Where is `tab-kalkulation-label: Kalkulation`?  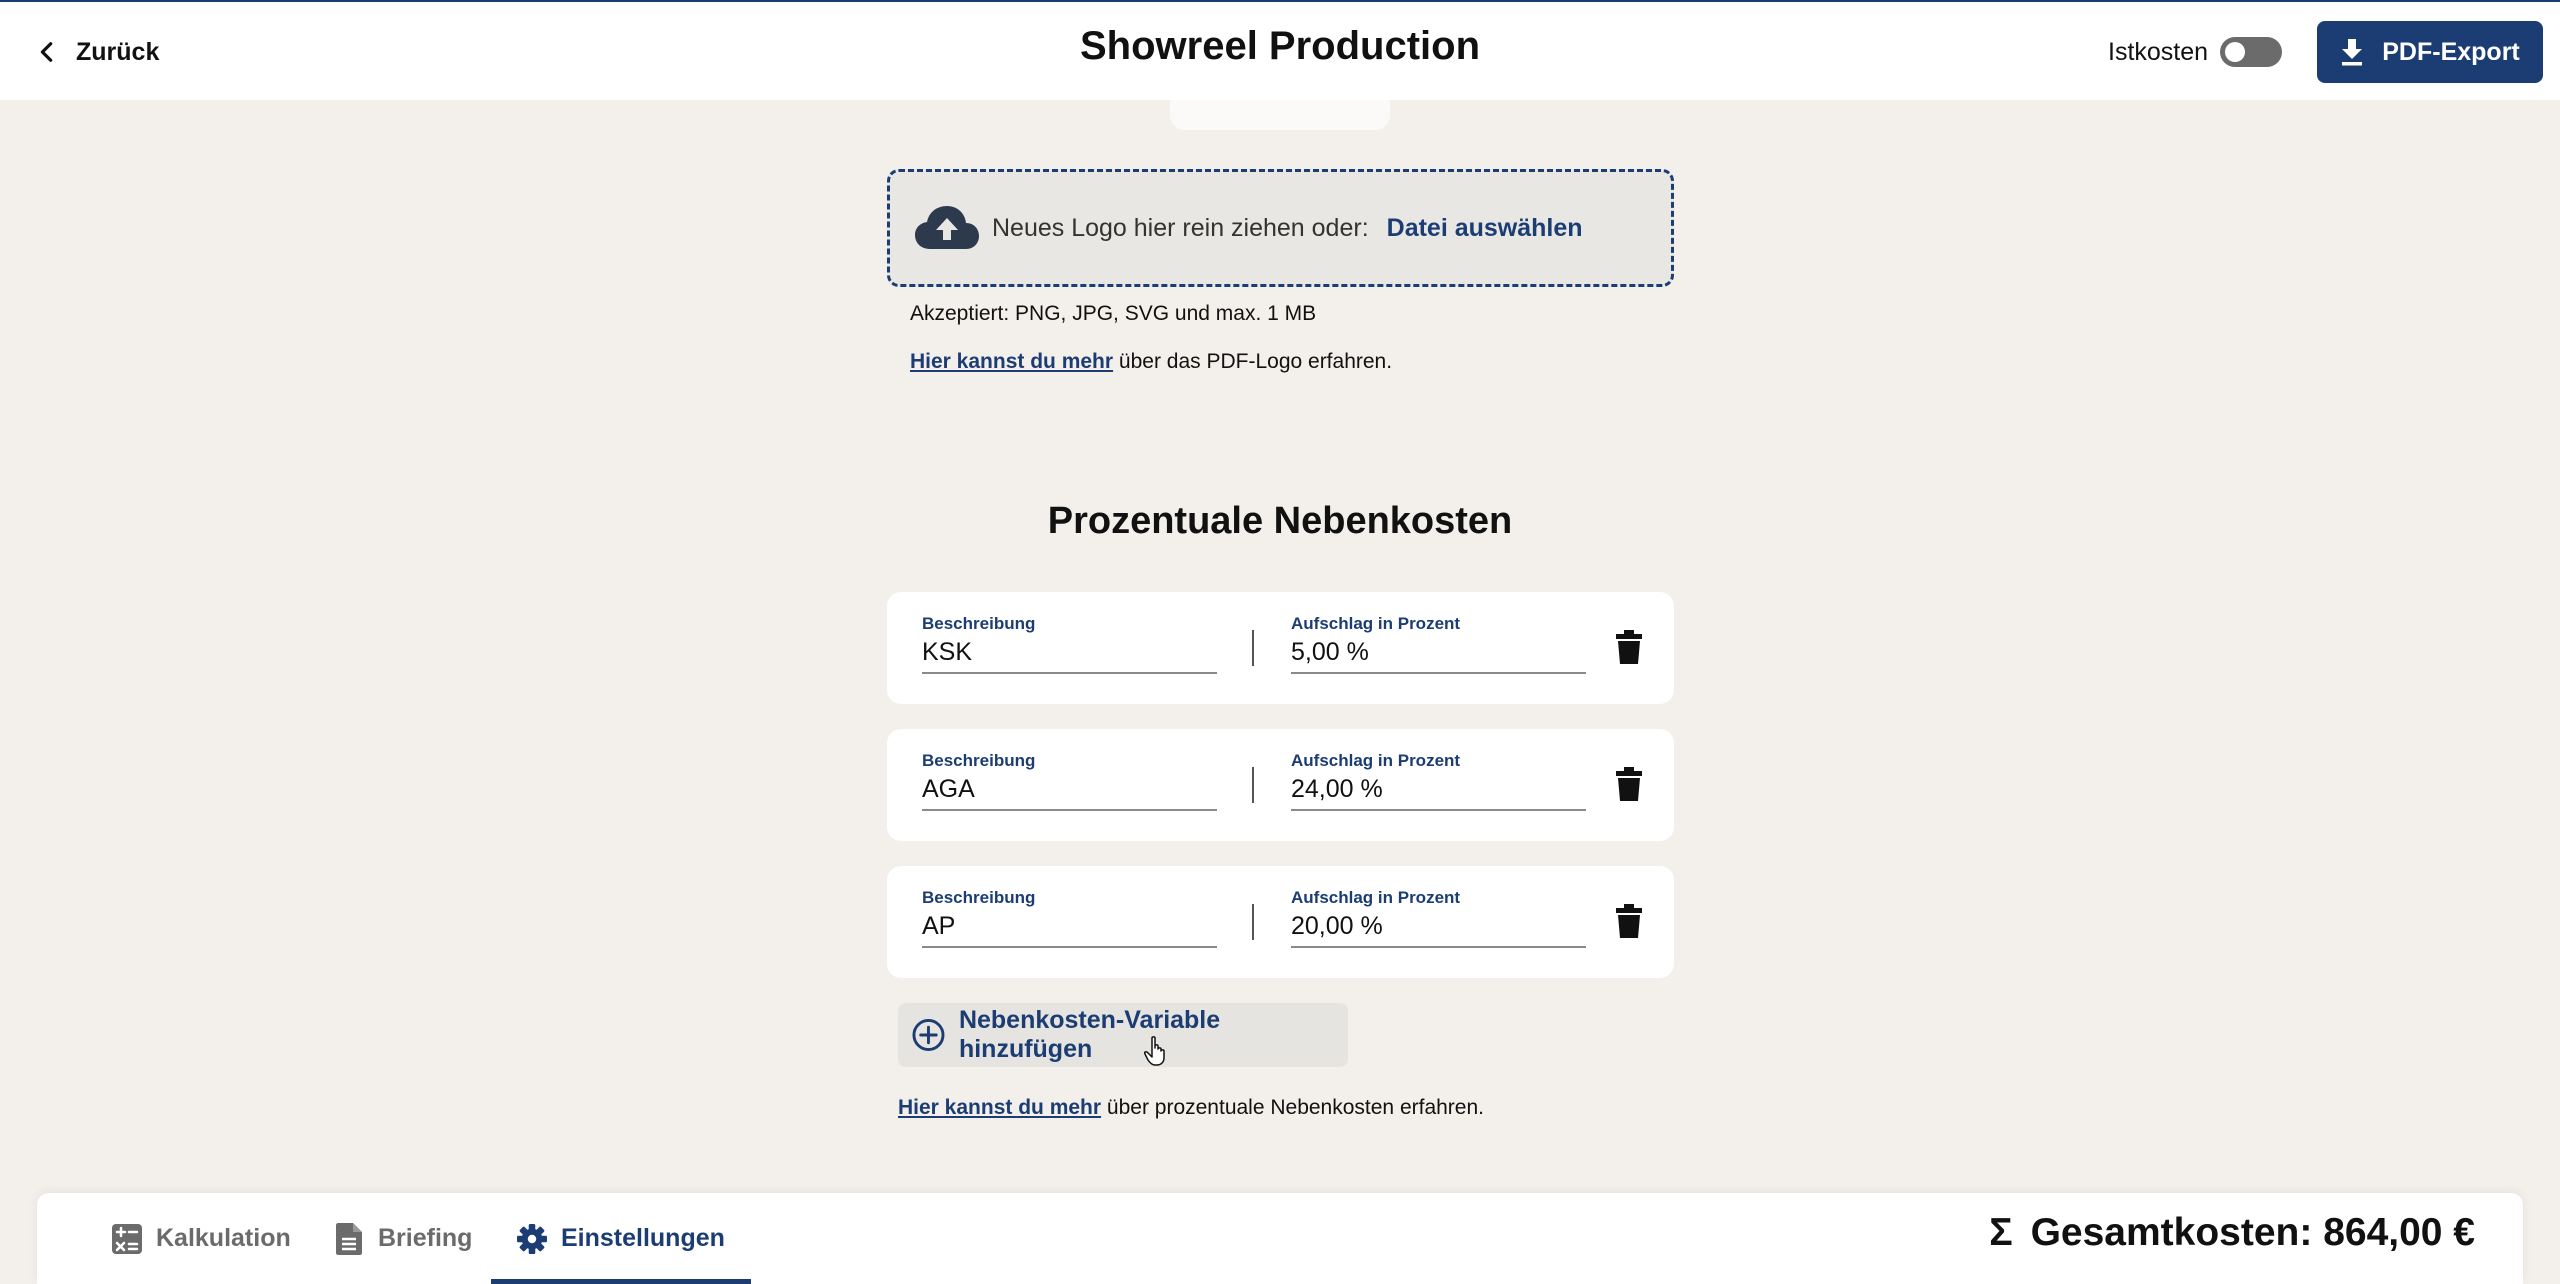
tab-kalkulation-label: Kalkulation is located at coordinates (223, 1238).